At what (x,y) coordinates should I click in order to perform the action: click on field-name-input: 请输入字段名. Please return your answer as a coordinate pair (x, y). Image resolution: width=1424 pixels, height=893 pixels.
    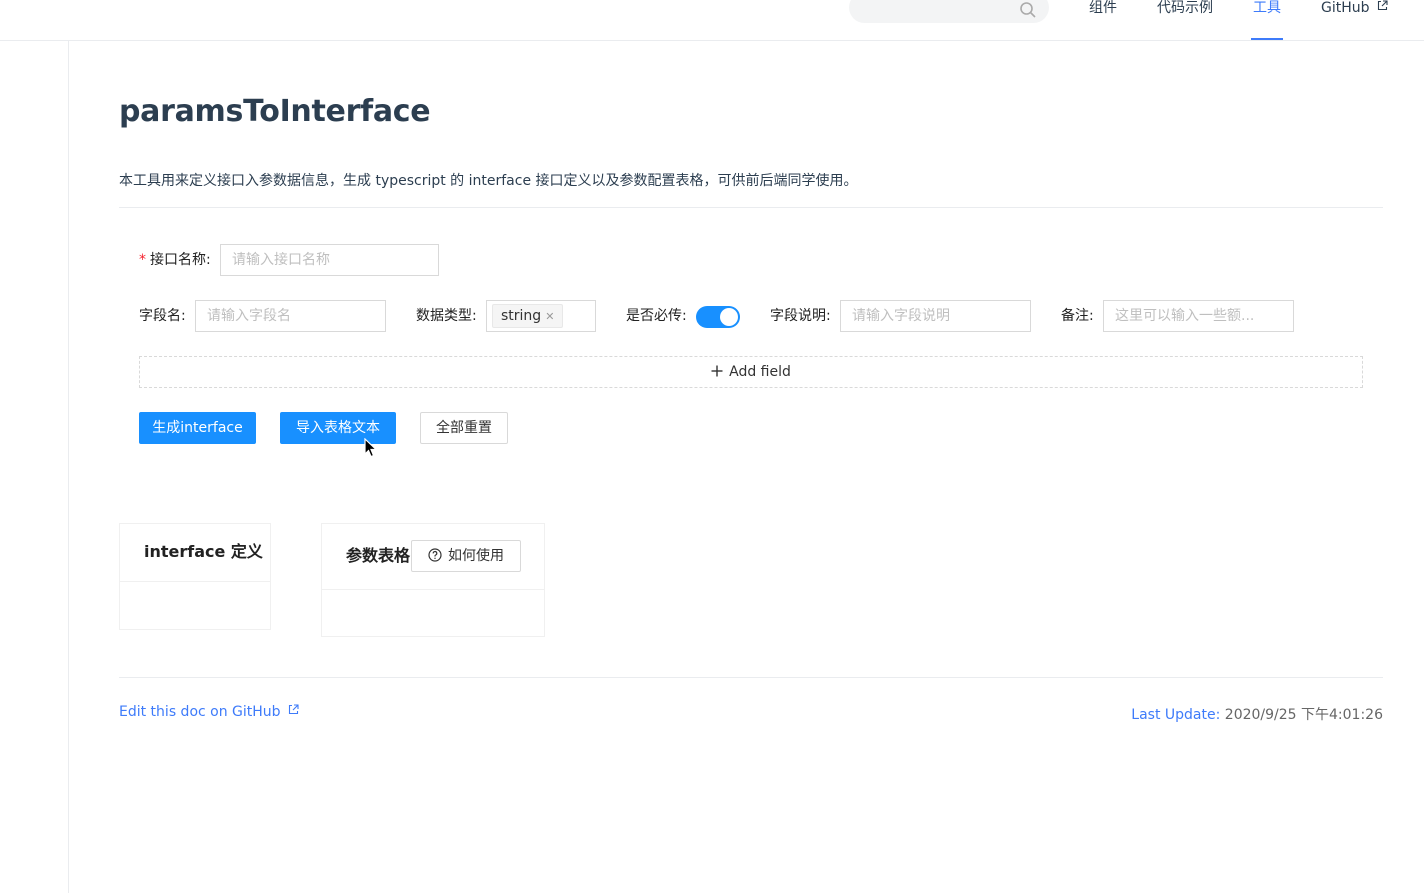
    Looking at the image, I should click on (290, 316).